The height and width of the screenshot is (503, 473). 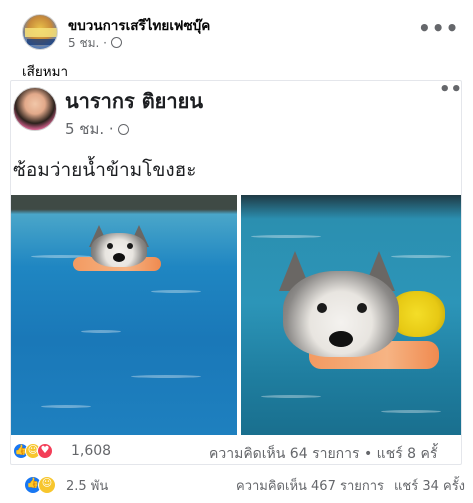 I want to click on shared-reactions: 👍 ☺ ♥, so click(x=33, y=451).